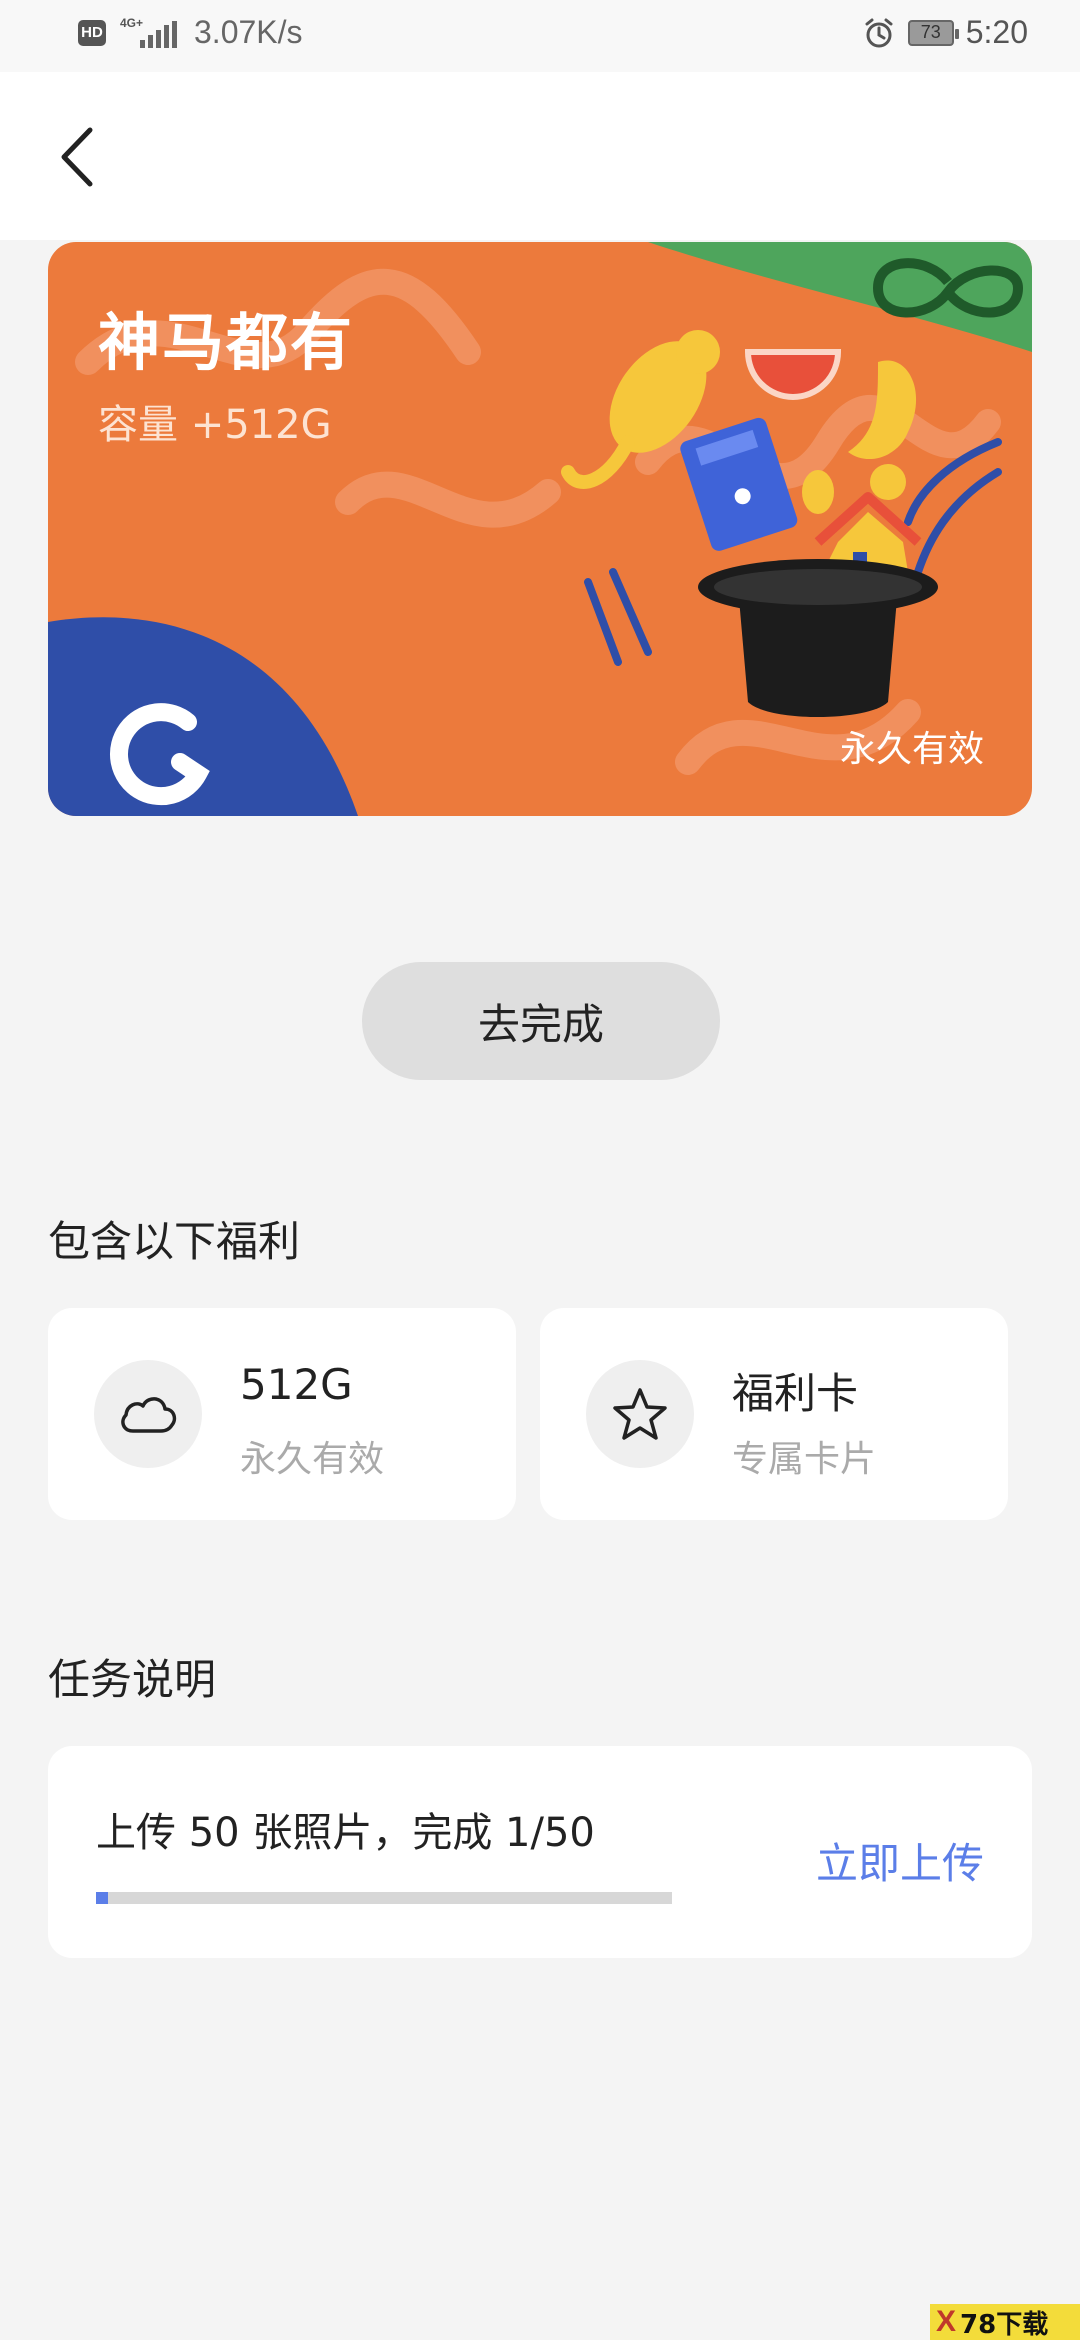 This screenshot has width=1080, height=2340. Describe the element at coordinates (296, 1384) in the screenshot. I see `benefit-name: 512G` at that location.